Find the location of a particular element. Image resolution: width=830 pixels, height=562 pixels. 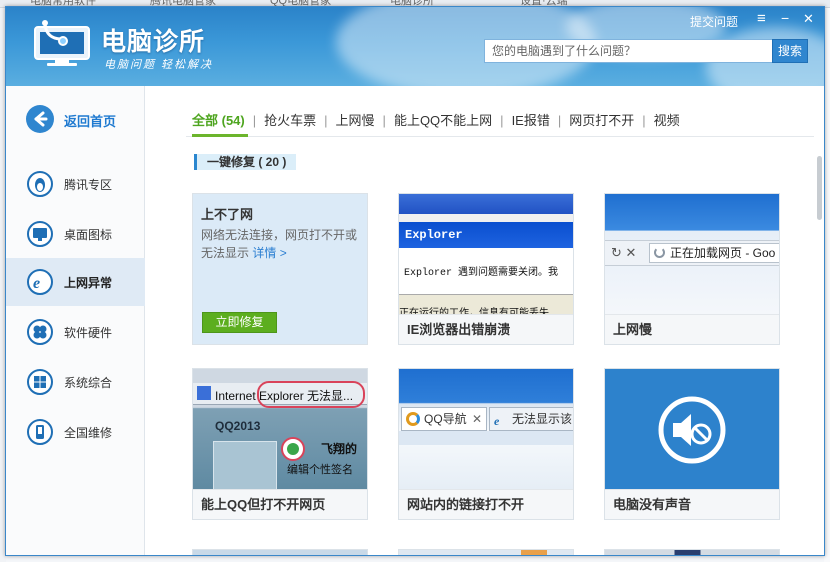

tab-train-tickets: 抢火车票 is located at coordinates (290, 119).